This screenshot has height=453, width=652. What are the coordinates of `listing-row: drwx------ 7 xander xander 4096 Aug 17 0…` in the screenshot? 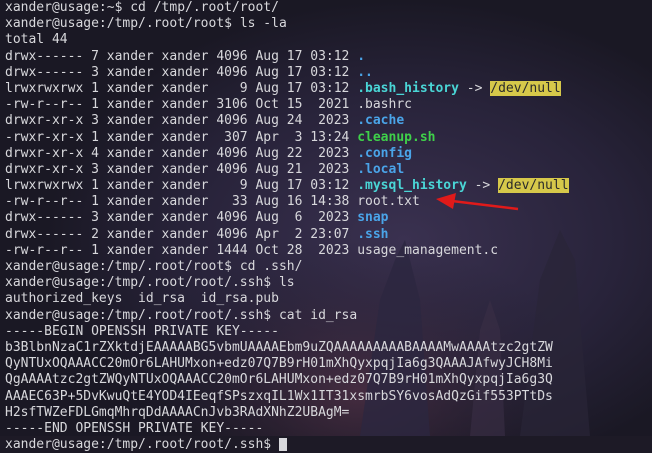 It's located at (328, 57).